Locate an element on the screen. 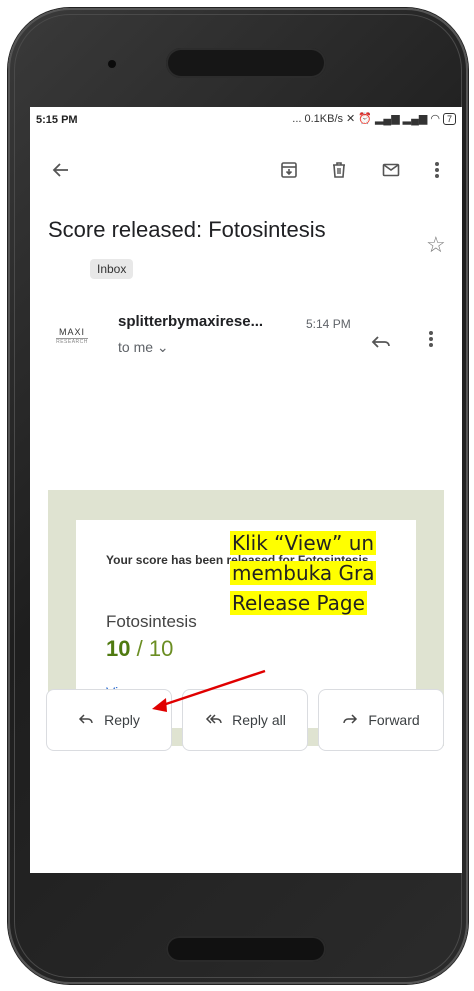 The width and height of the screenshot is (474, 991). status-time: 5:15 PM is located at coordinates (57, 120).